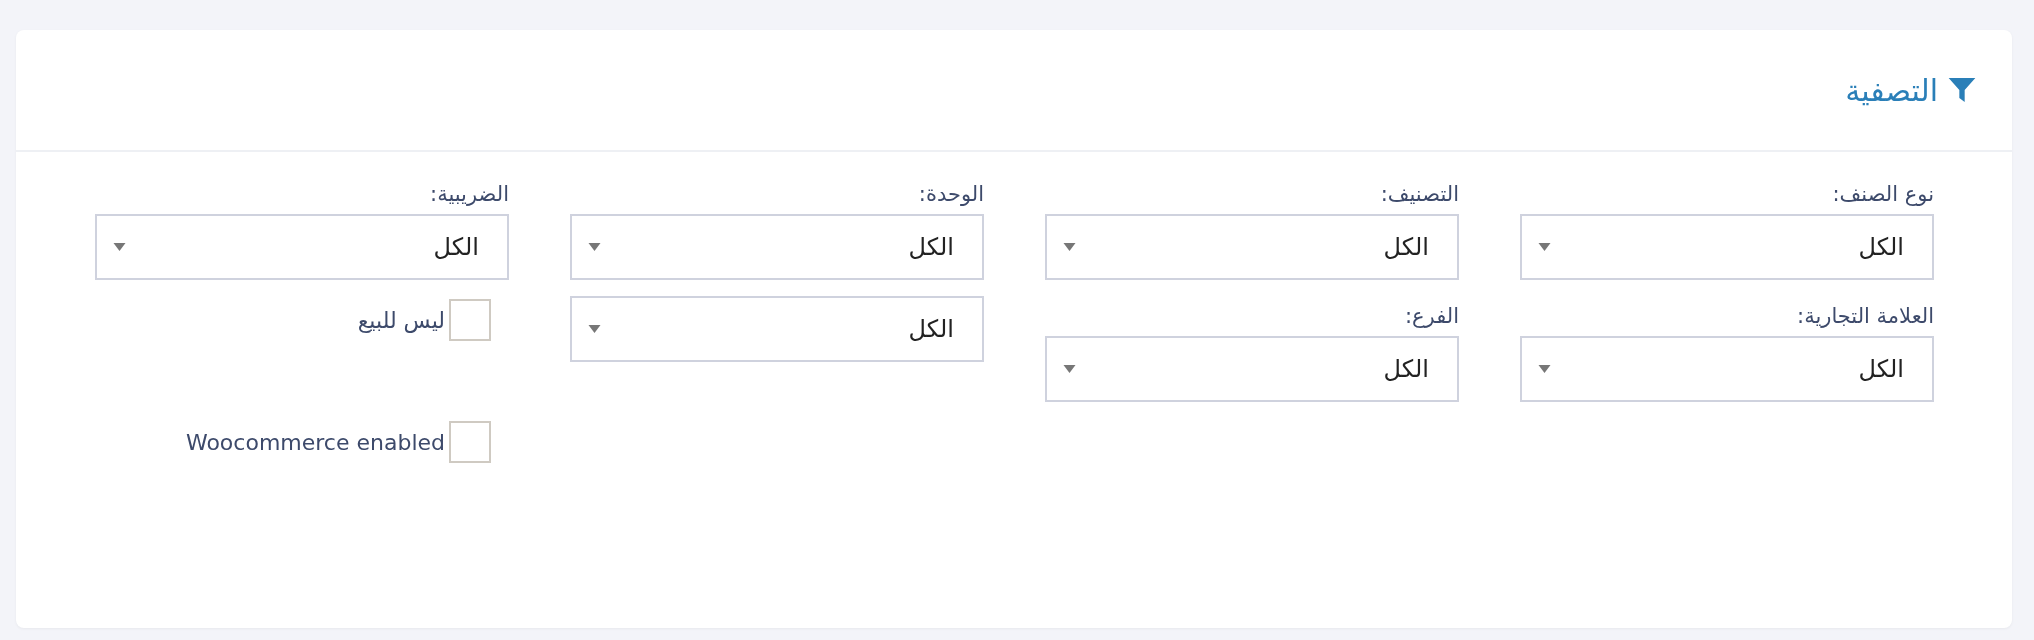  Describe the element at coordinates (1865, 316) in the screenshot. I see `field-label: العلامة التجارية:` at that location.